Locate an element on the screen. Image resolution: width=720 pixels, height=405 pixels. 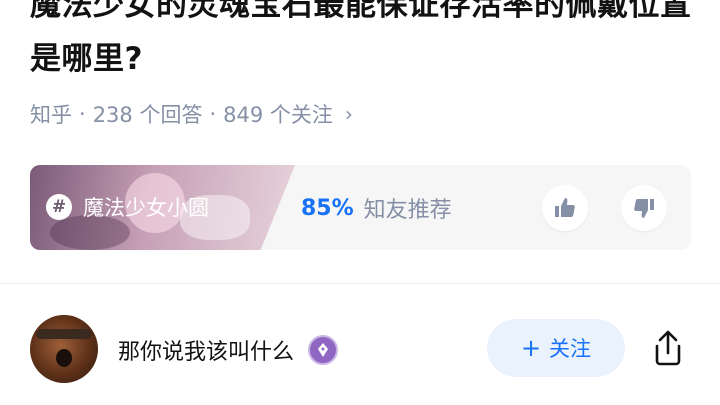
thumb-up-icon is located at coordinates (565, 207).